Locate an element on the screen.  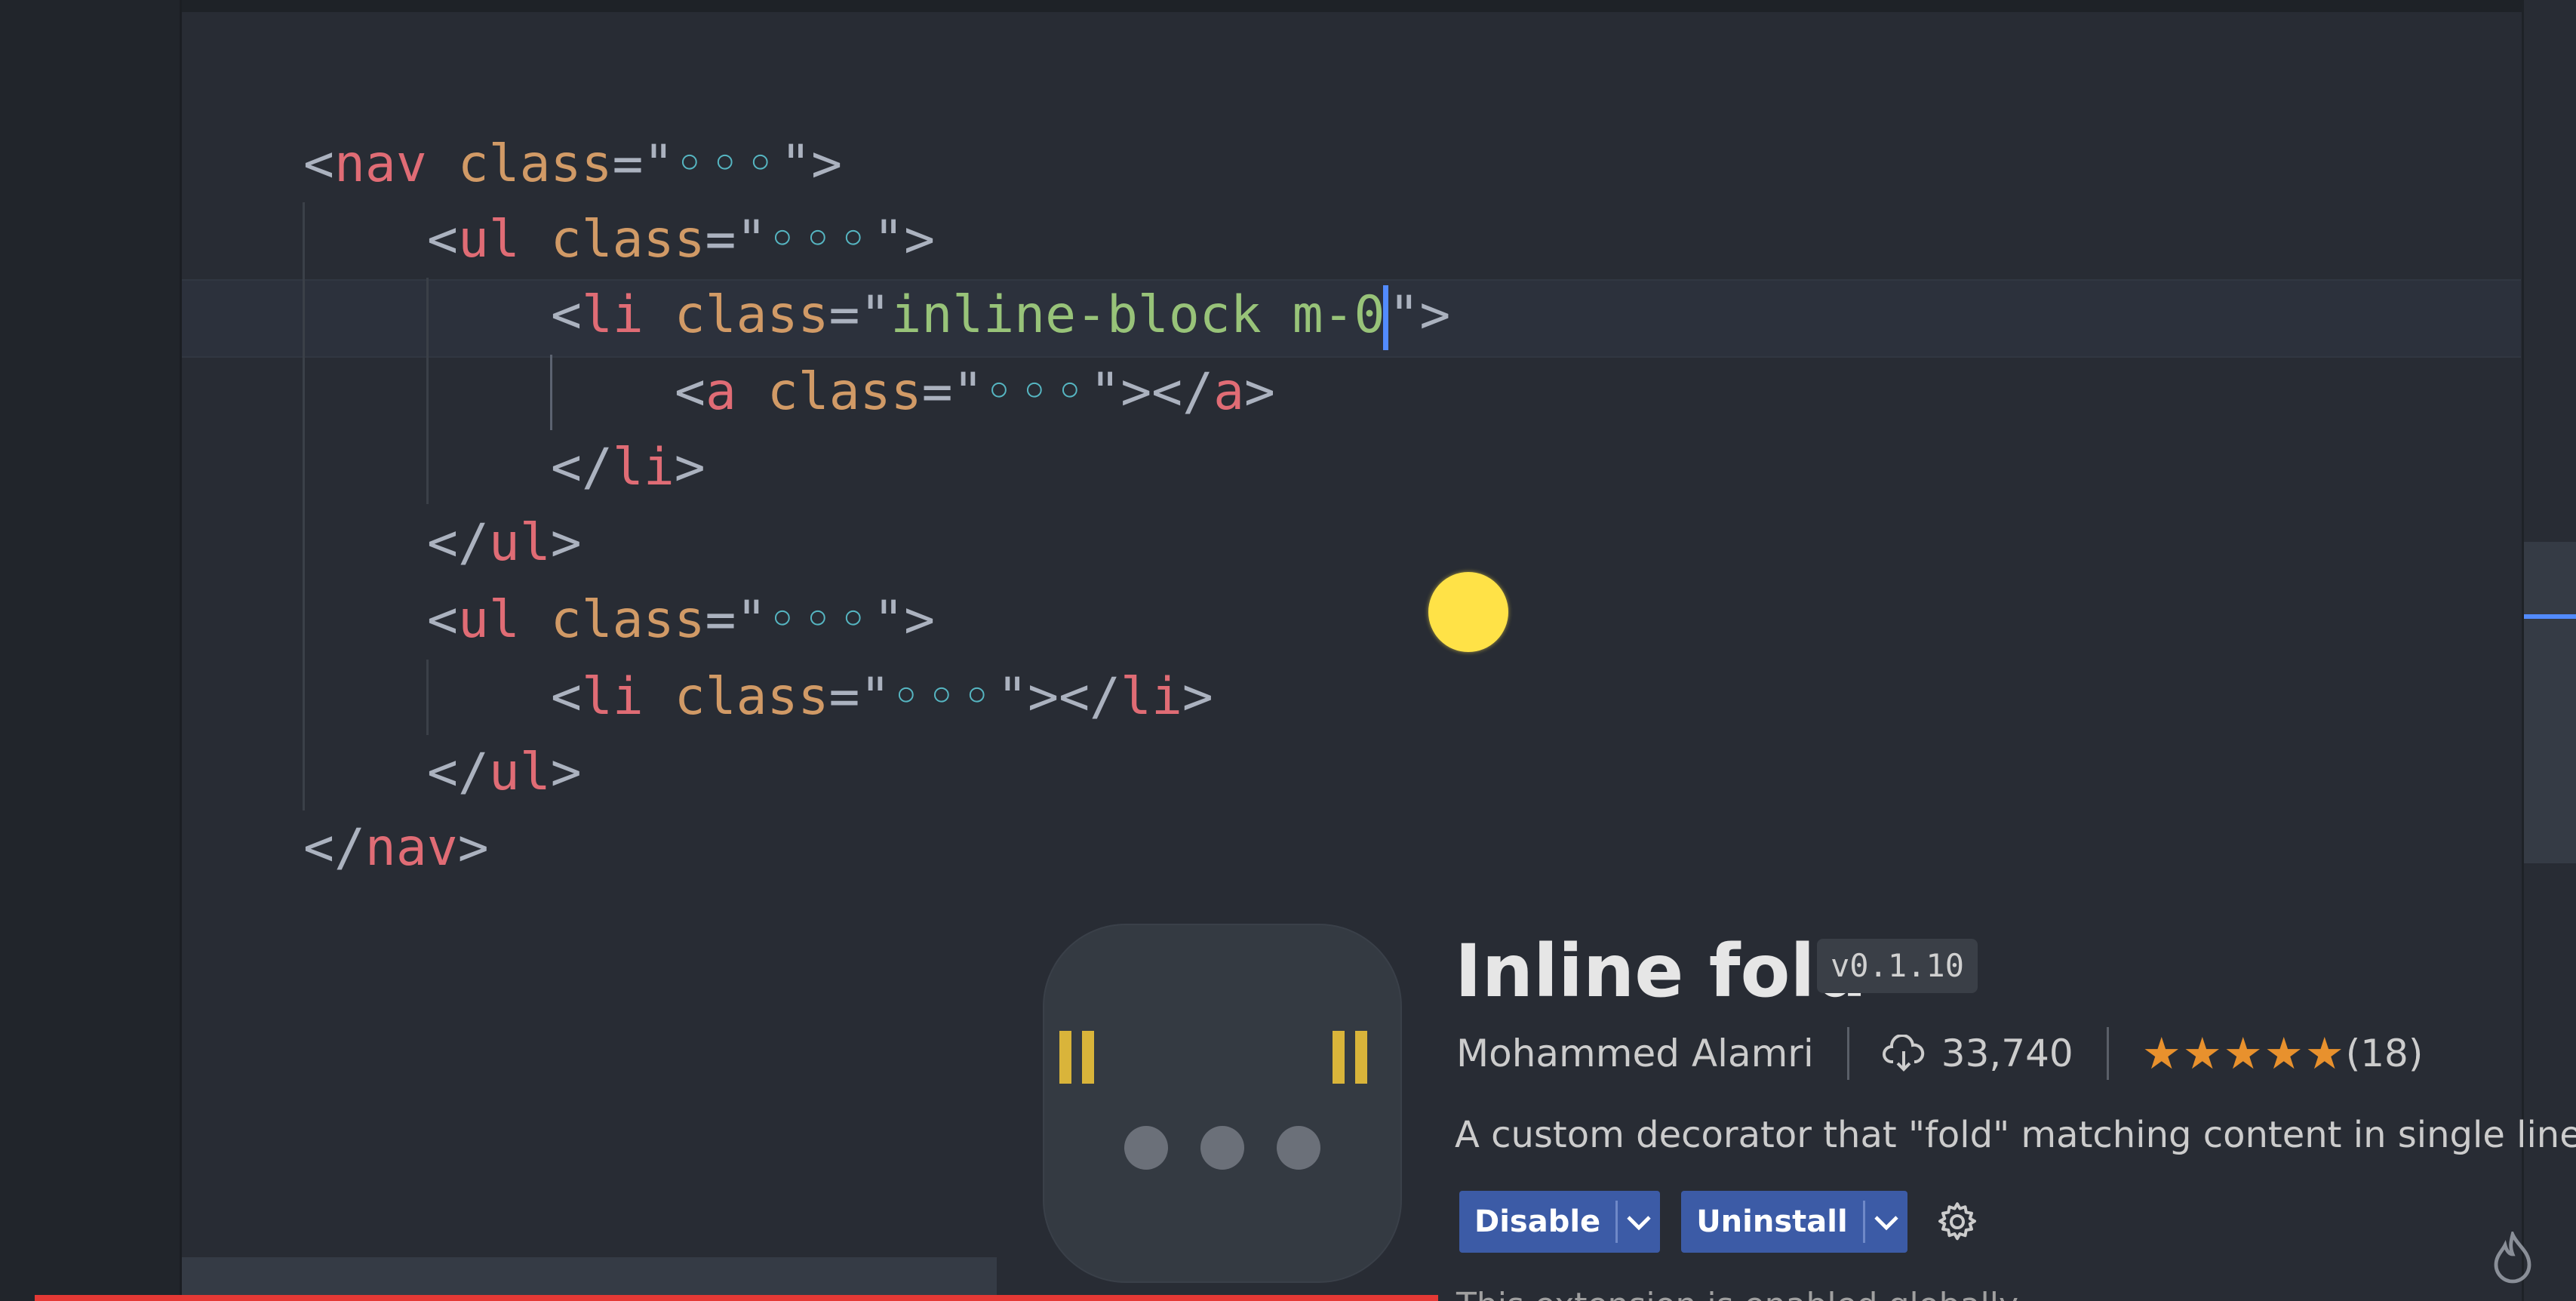
code-line: <nav class="◦◦◦"> is located at coordinates (572, 164).